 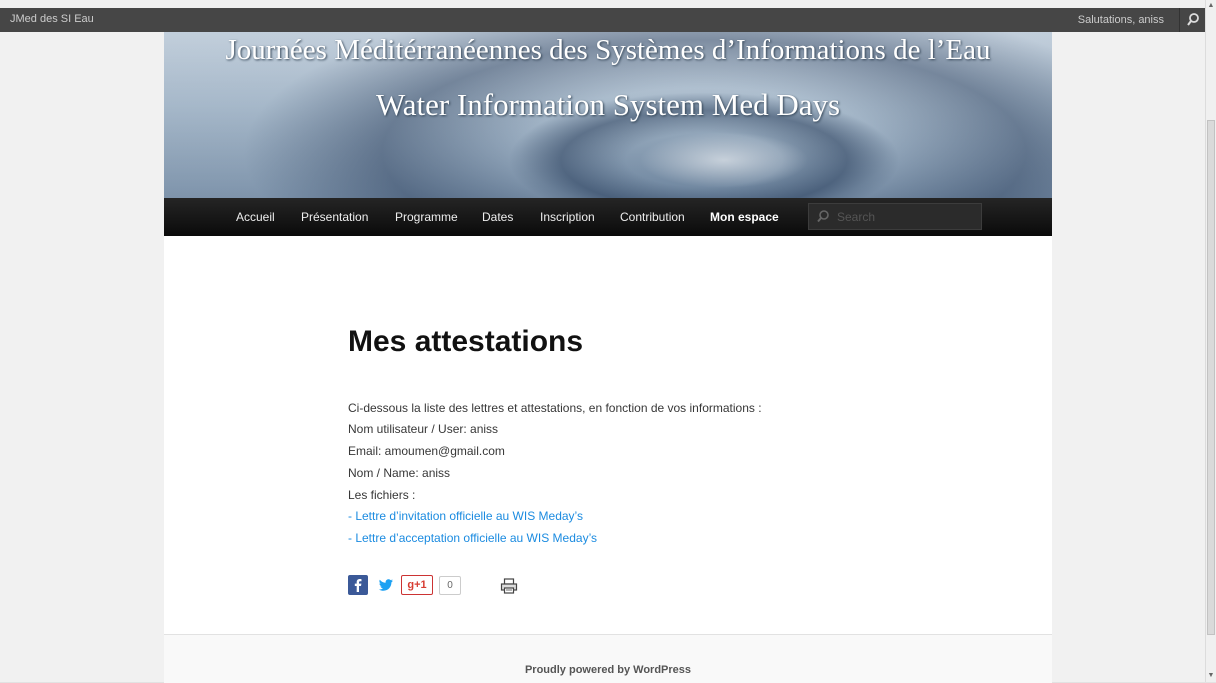 I want to click on twitter-share-button, so click(x=386, y=585).